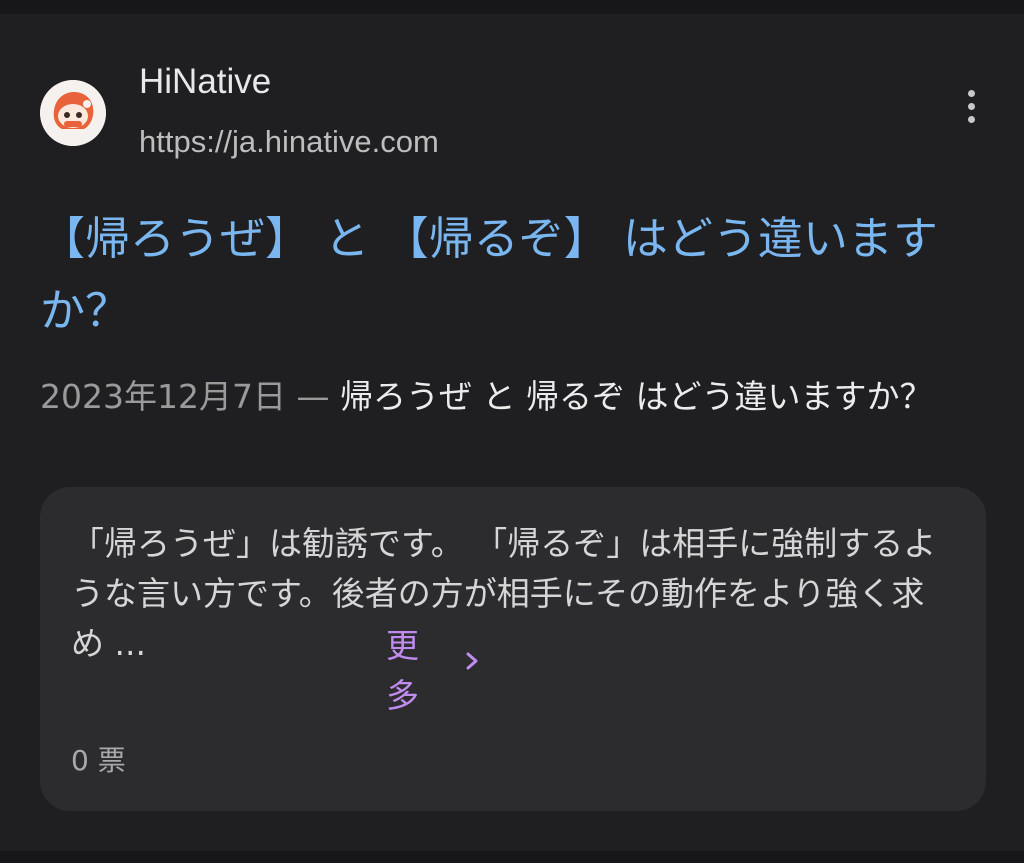 The height and width of the screenshot is (863, 1024). I want to click on site-name: HiNative, so click(205, 82).